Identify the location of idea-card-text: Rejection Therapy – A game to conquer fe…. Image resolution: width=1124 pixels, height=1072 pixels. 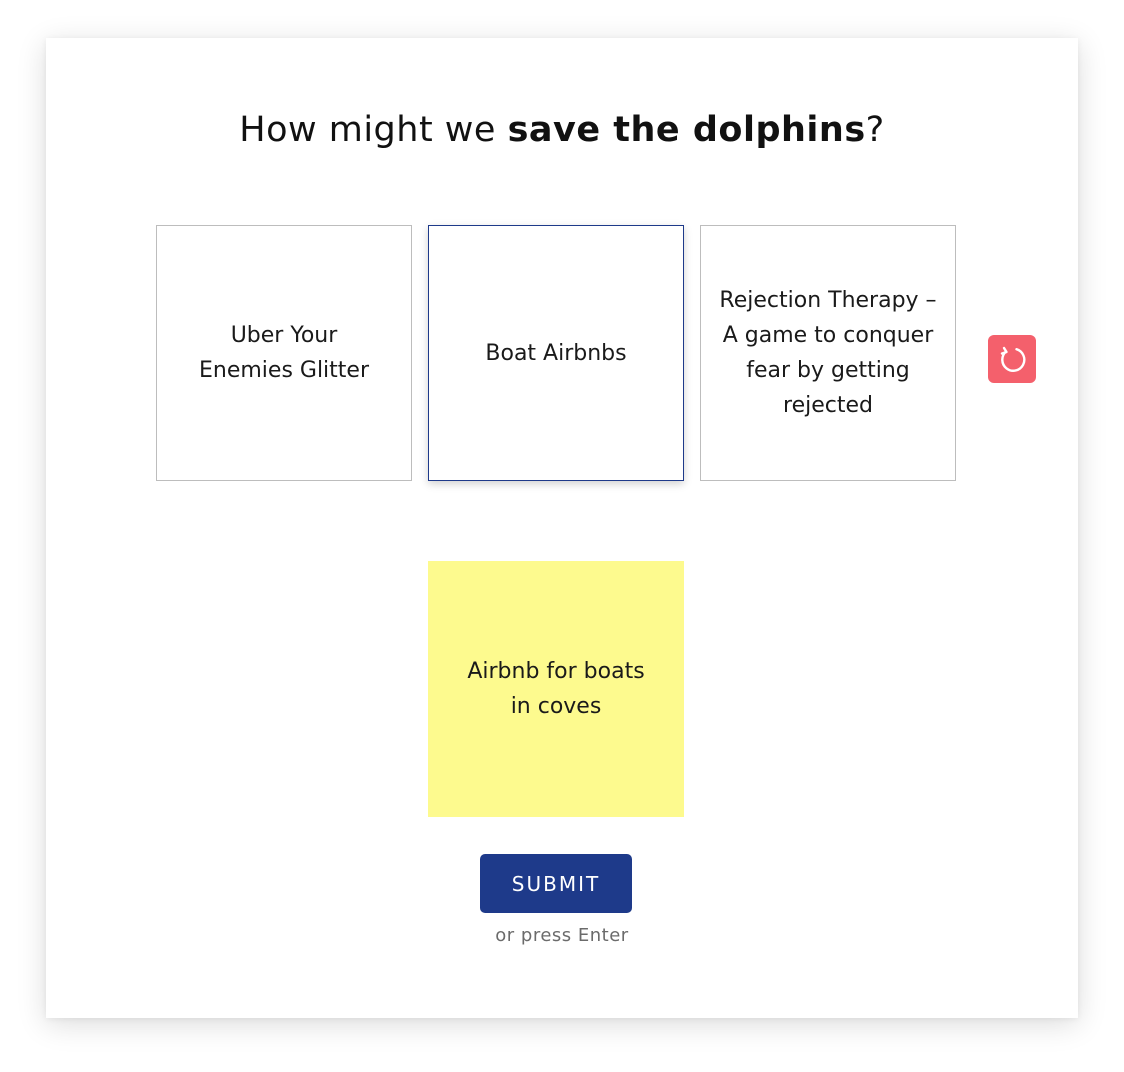
(828, 353).